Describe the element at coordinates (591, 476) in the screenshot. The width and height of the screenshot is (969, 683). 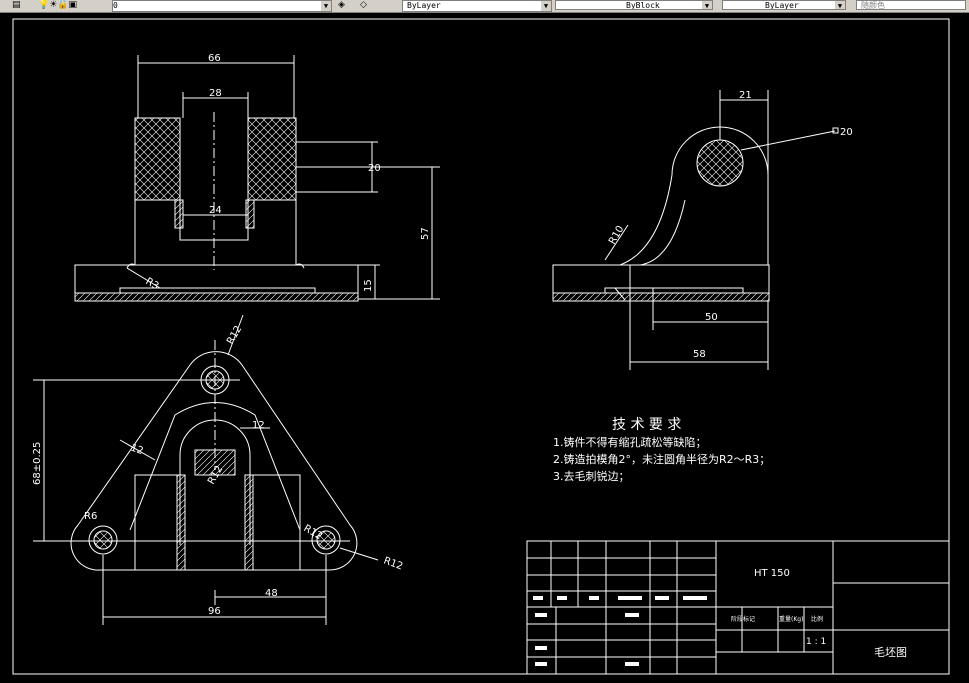
I see `tech-item-3: 3.去毛刺锐边；` at that location.